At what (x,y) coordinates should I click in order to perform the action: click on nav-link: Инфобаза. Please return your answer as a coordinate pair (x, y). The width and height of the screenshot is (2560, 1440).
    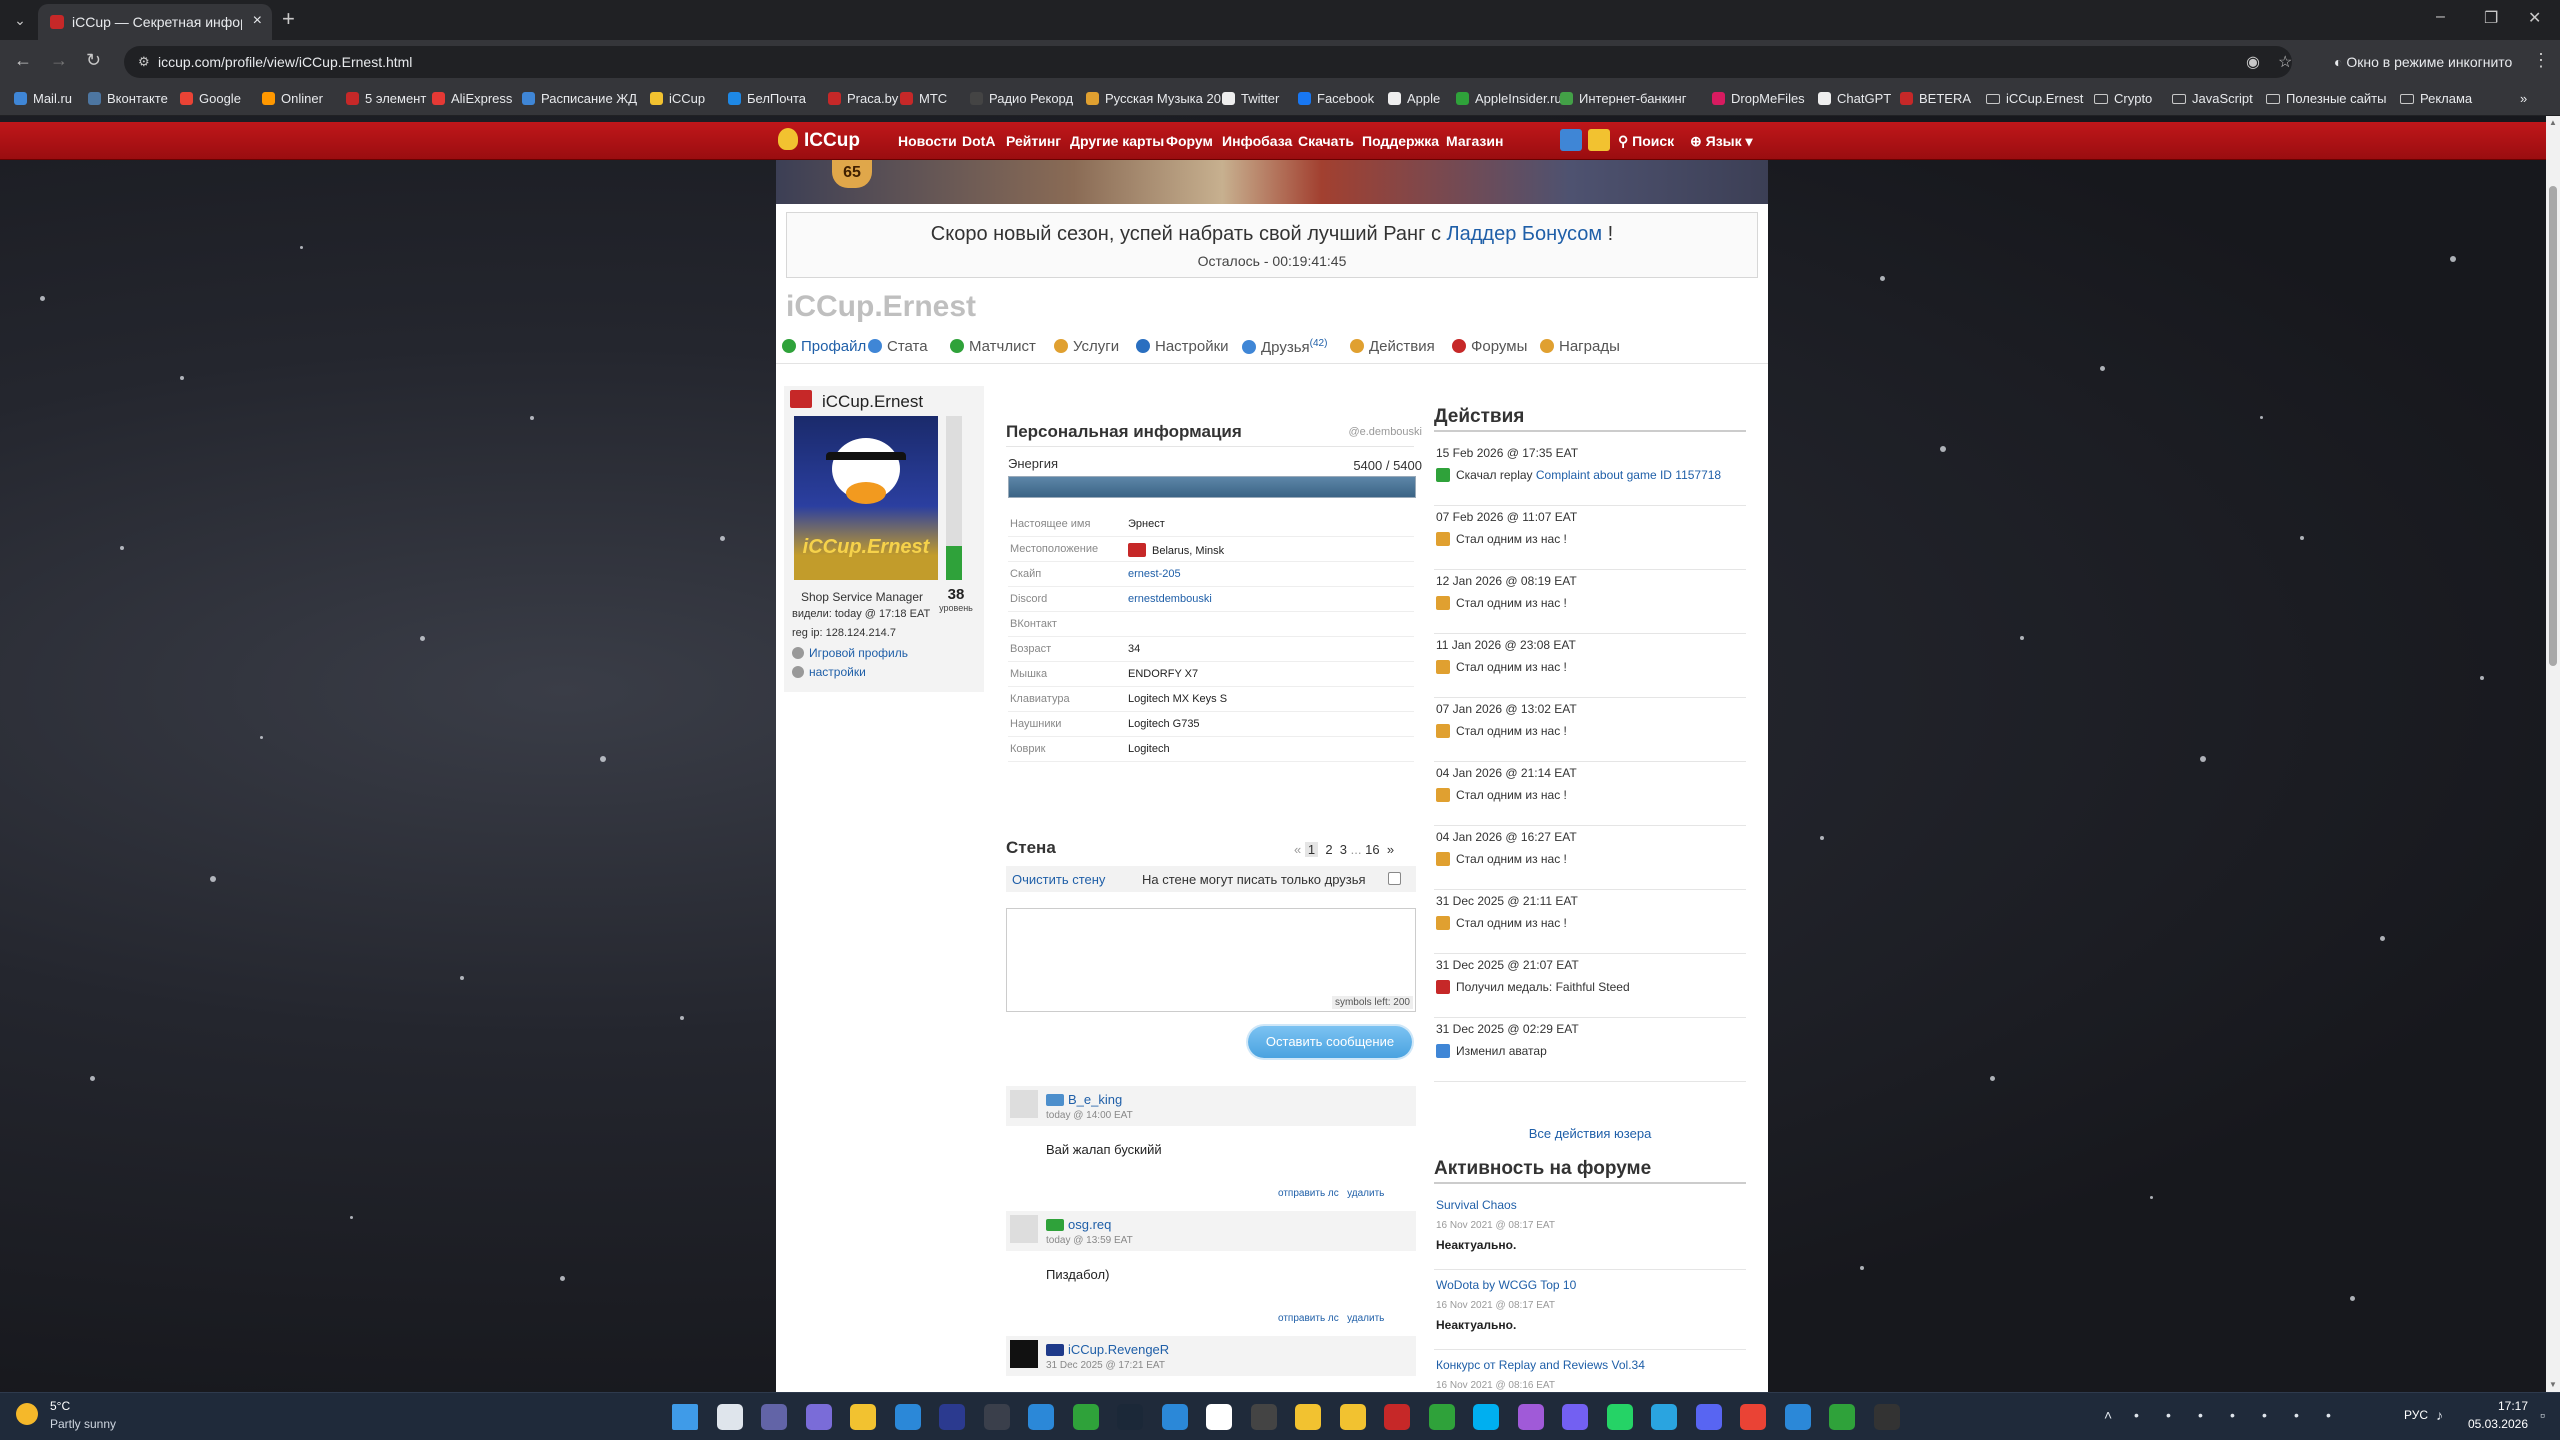
    Looking at the image, I should click on (1257, 141).